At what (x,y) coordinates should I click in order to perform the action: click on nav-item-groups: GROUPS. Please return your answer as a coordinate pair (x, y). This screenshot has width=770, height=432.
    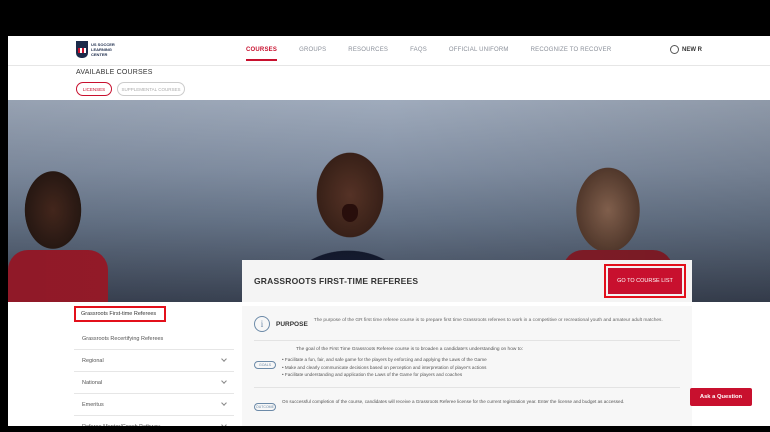
    Looking at the image, I should click on (312, 50).